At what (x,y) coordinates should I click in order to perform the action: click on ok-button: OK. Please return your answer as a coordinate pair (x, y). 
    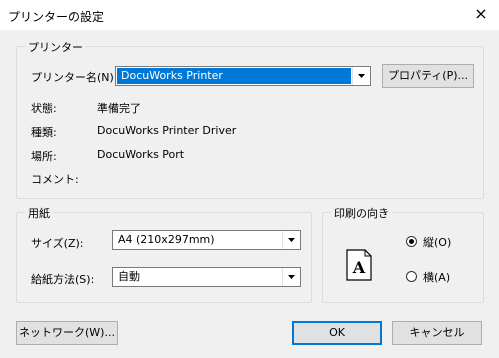
    Looking at the image, I should click on (337, 333).